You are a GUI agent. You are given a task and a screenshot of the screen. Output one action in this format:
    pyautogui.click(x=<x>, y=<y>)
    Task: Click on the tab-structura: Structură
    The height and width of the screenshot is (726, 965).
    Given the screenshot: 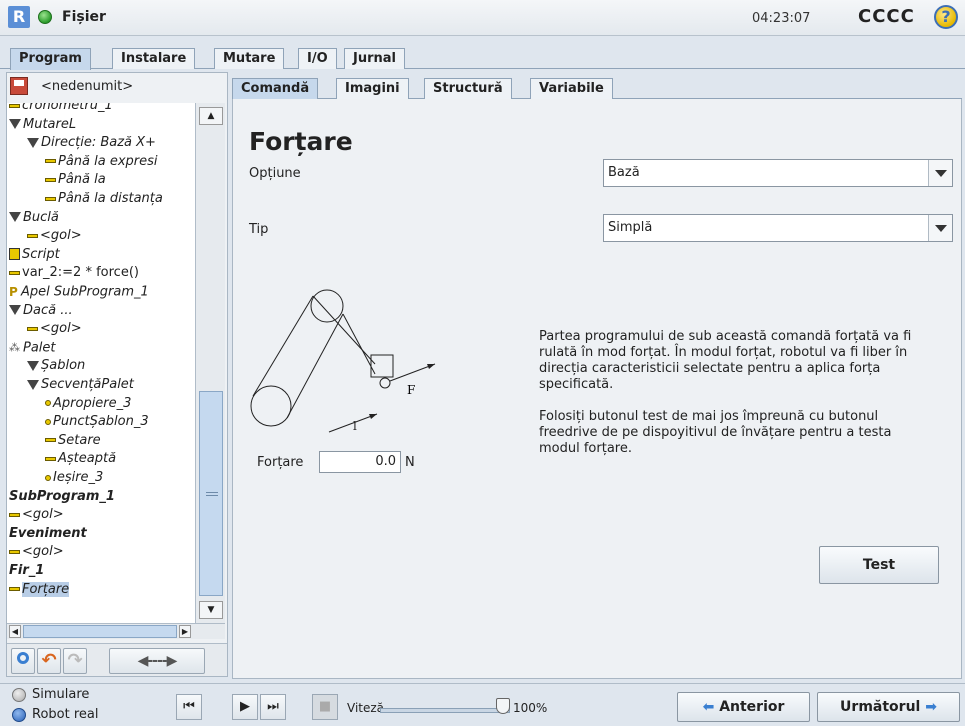 What is the action you would take?
    pyautogui.click(x=468, y=88)
    